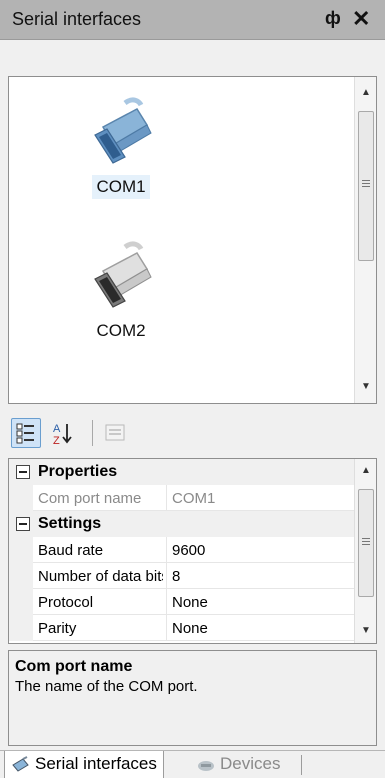 Image resolution: width=385 pixels, height=778 pixels. What do you see at coordinates (77, 19) in the screenshot?
I see `panel-title: Serial interfaces` at bounding box center [77, 19].